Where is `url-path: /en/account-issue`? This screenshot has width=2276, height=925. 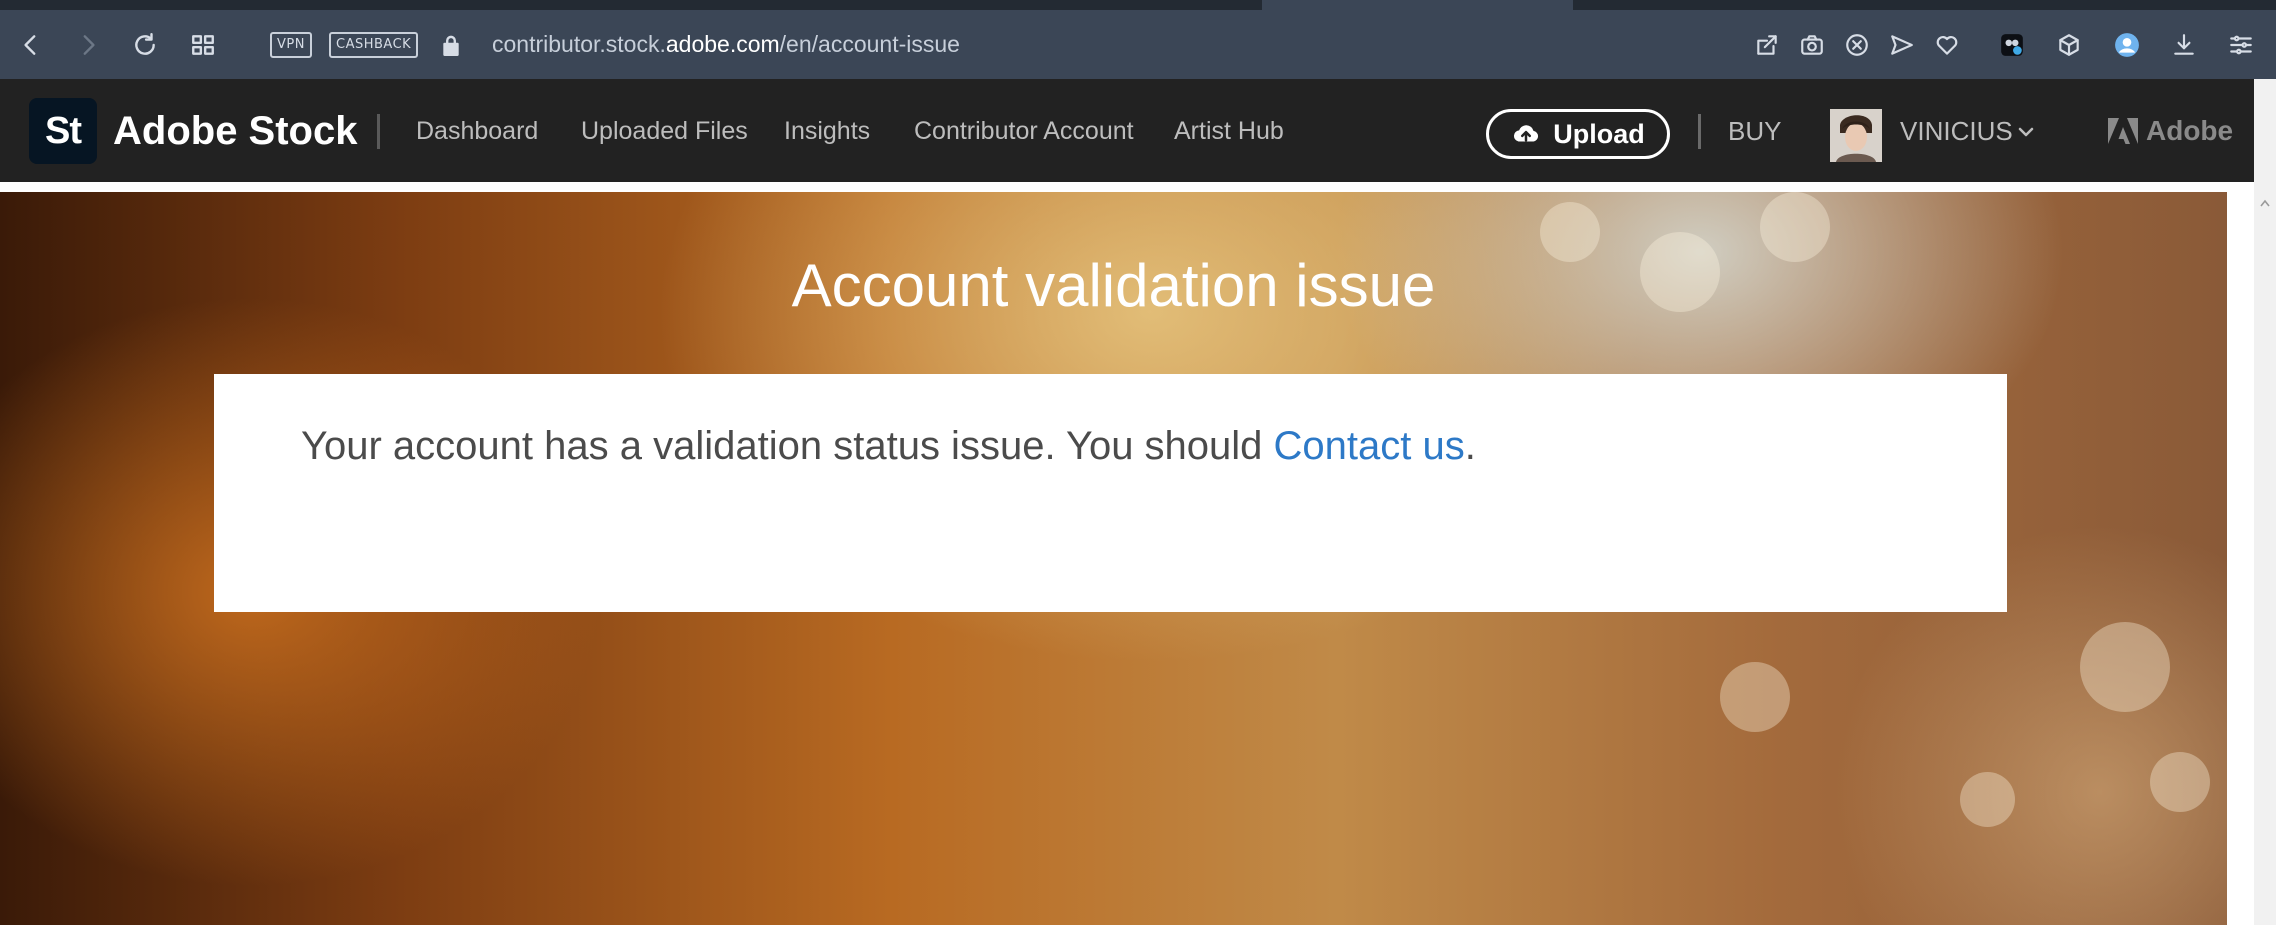 url-path: /en/account-issue is located at coordinates (869, 44).